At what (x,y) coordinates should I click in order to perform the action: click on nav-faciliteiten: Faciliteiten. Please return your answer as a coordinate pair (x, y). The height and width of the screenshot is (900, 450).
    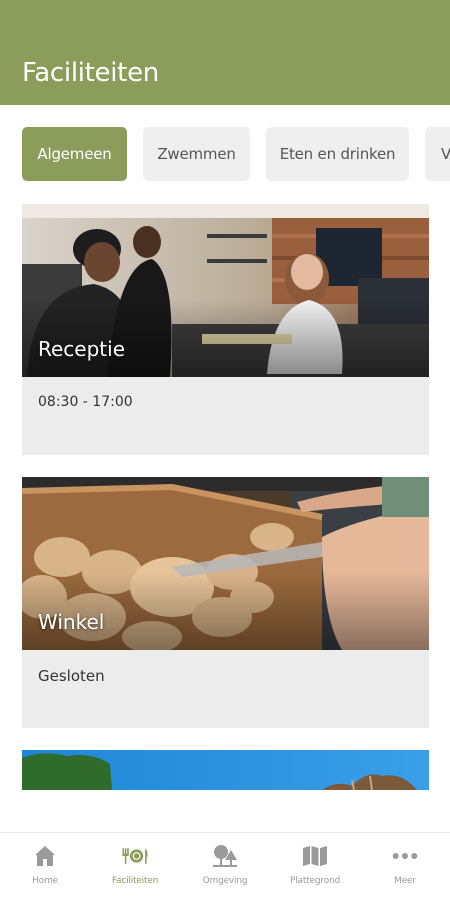
    Looking at the image, I should click on (135, 866).